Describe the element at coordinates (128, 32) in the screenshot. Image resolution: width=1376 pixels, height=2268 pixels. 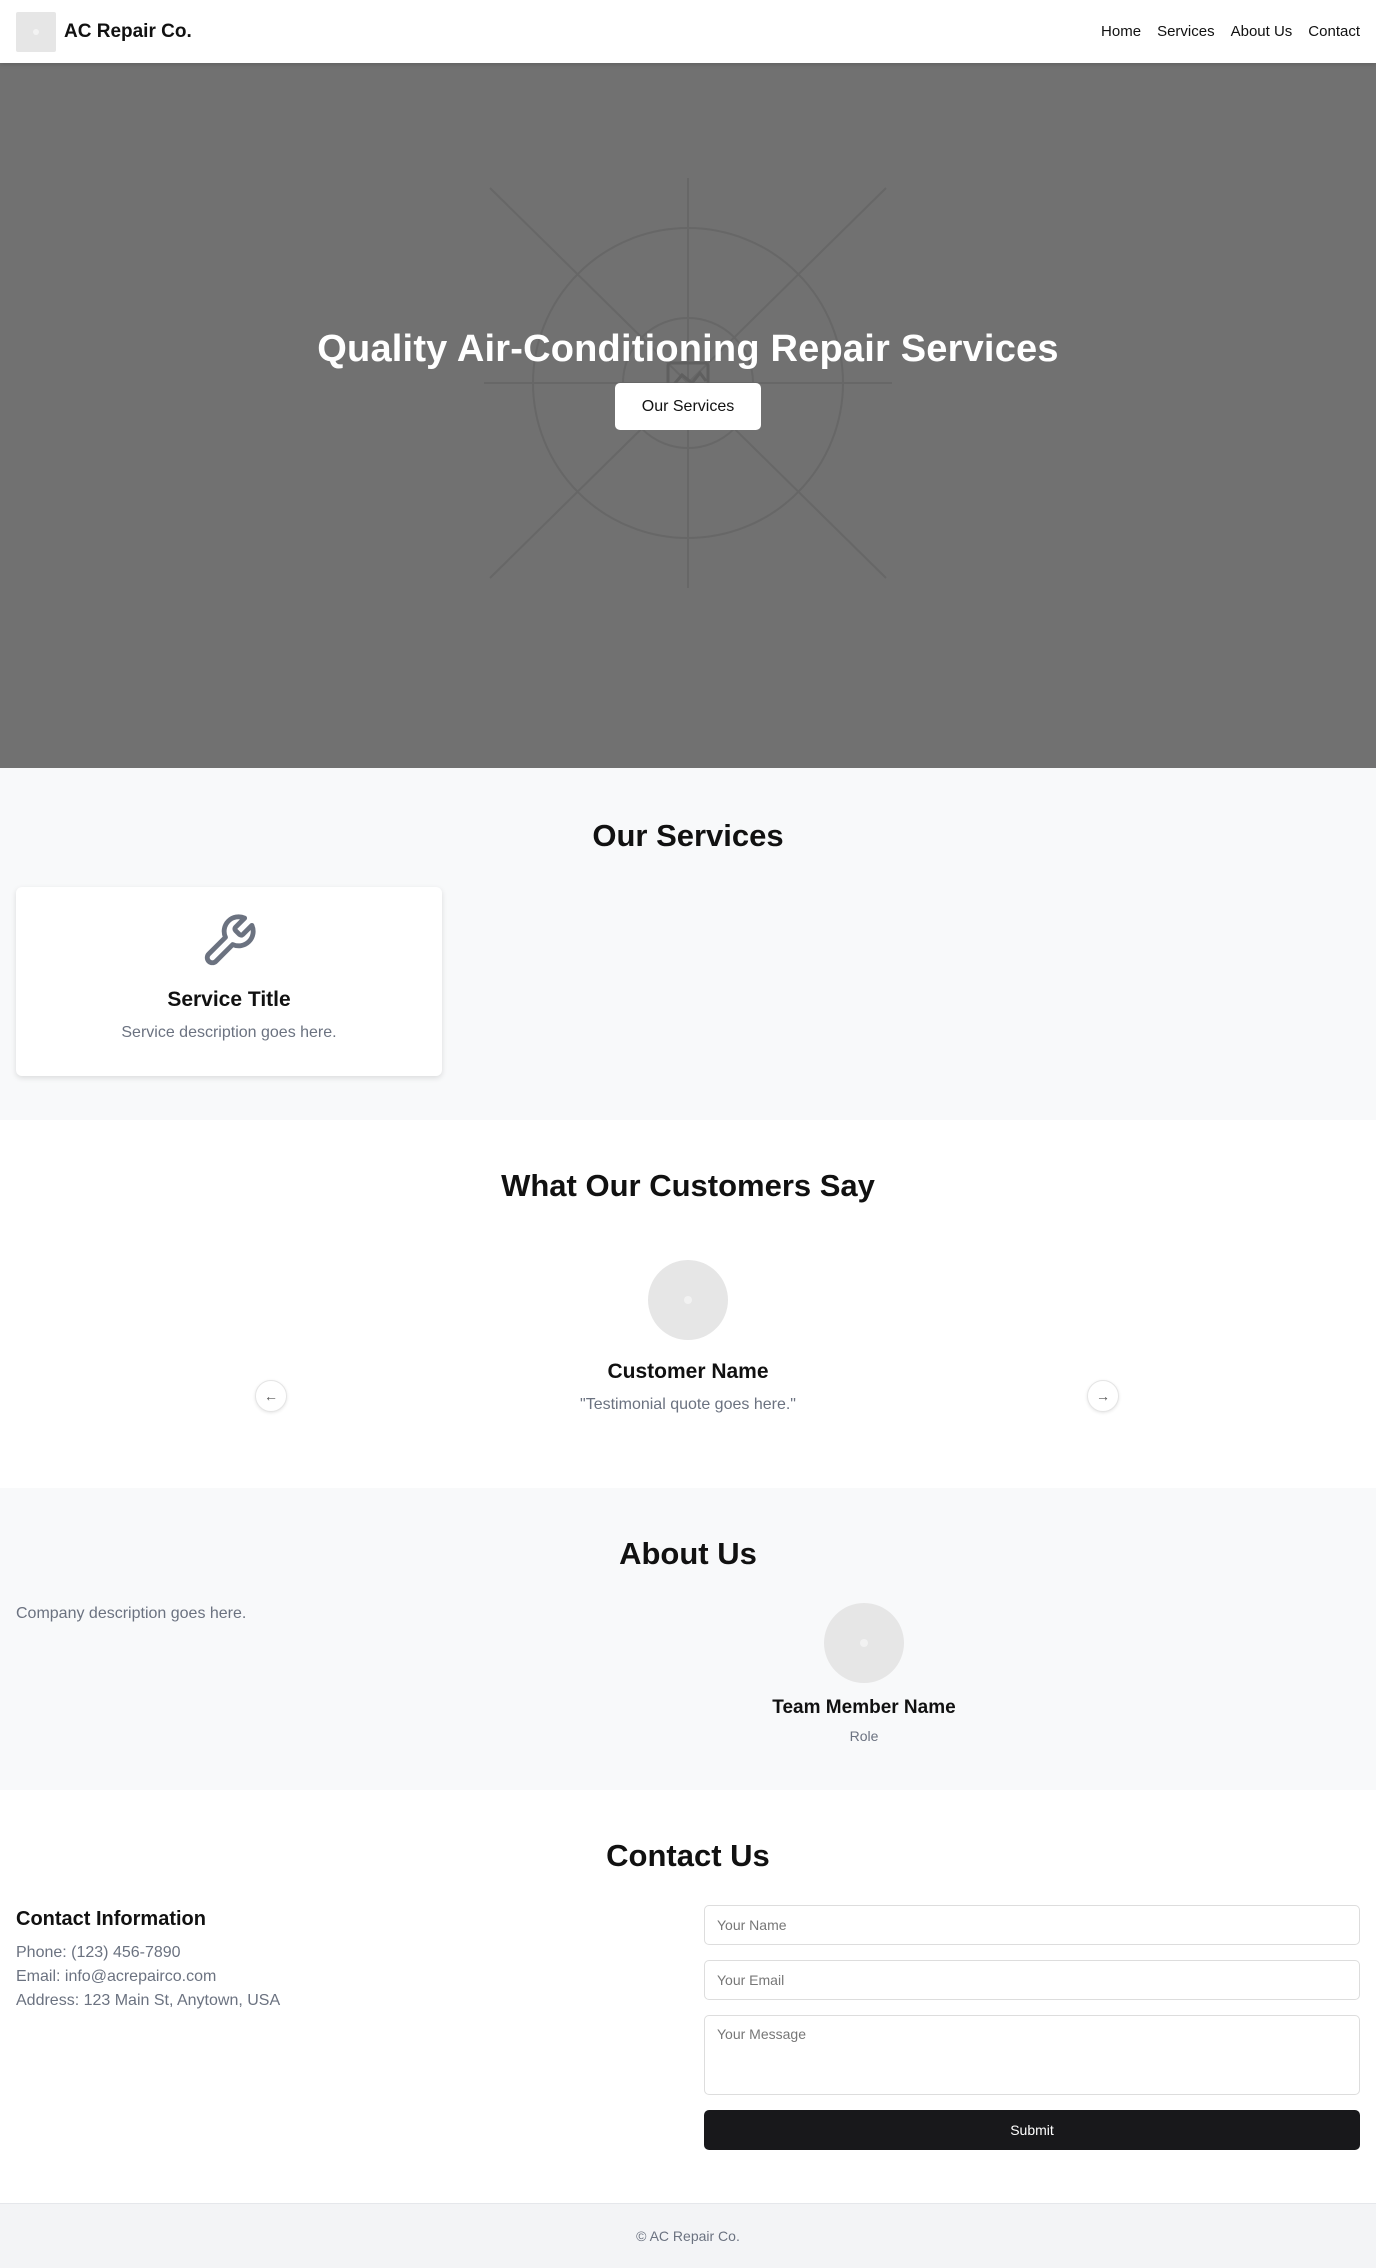
I see `brand-name: AC Repair Co.` at that location.